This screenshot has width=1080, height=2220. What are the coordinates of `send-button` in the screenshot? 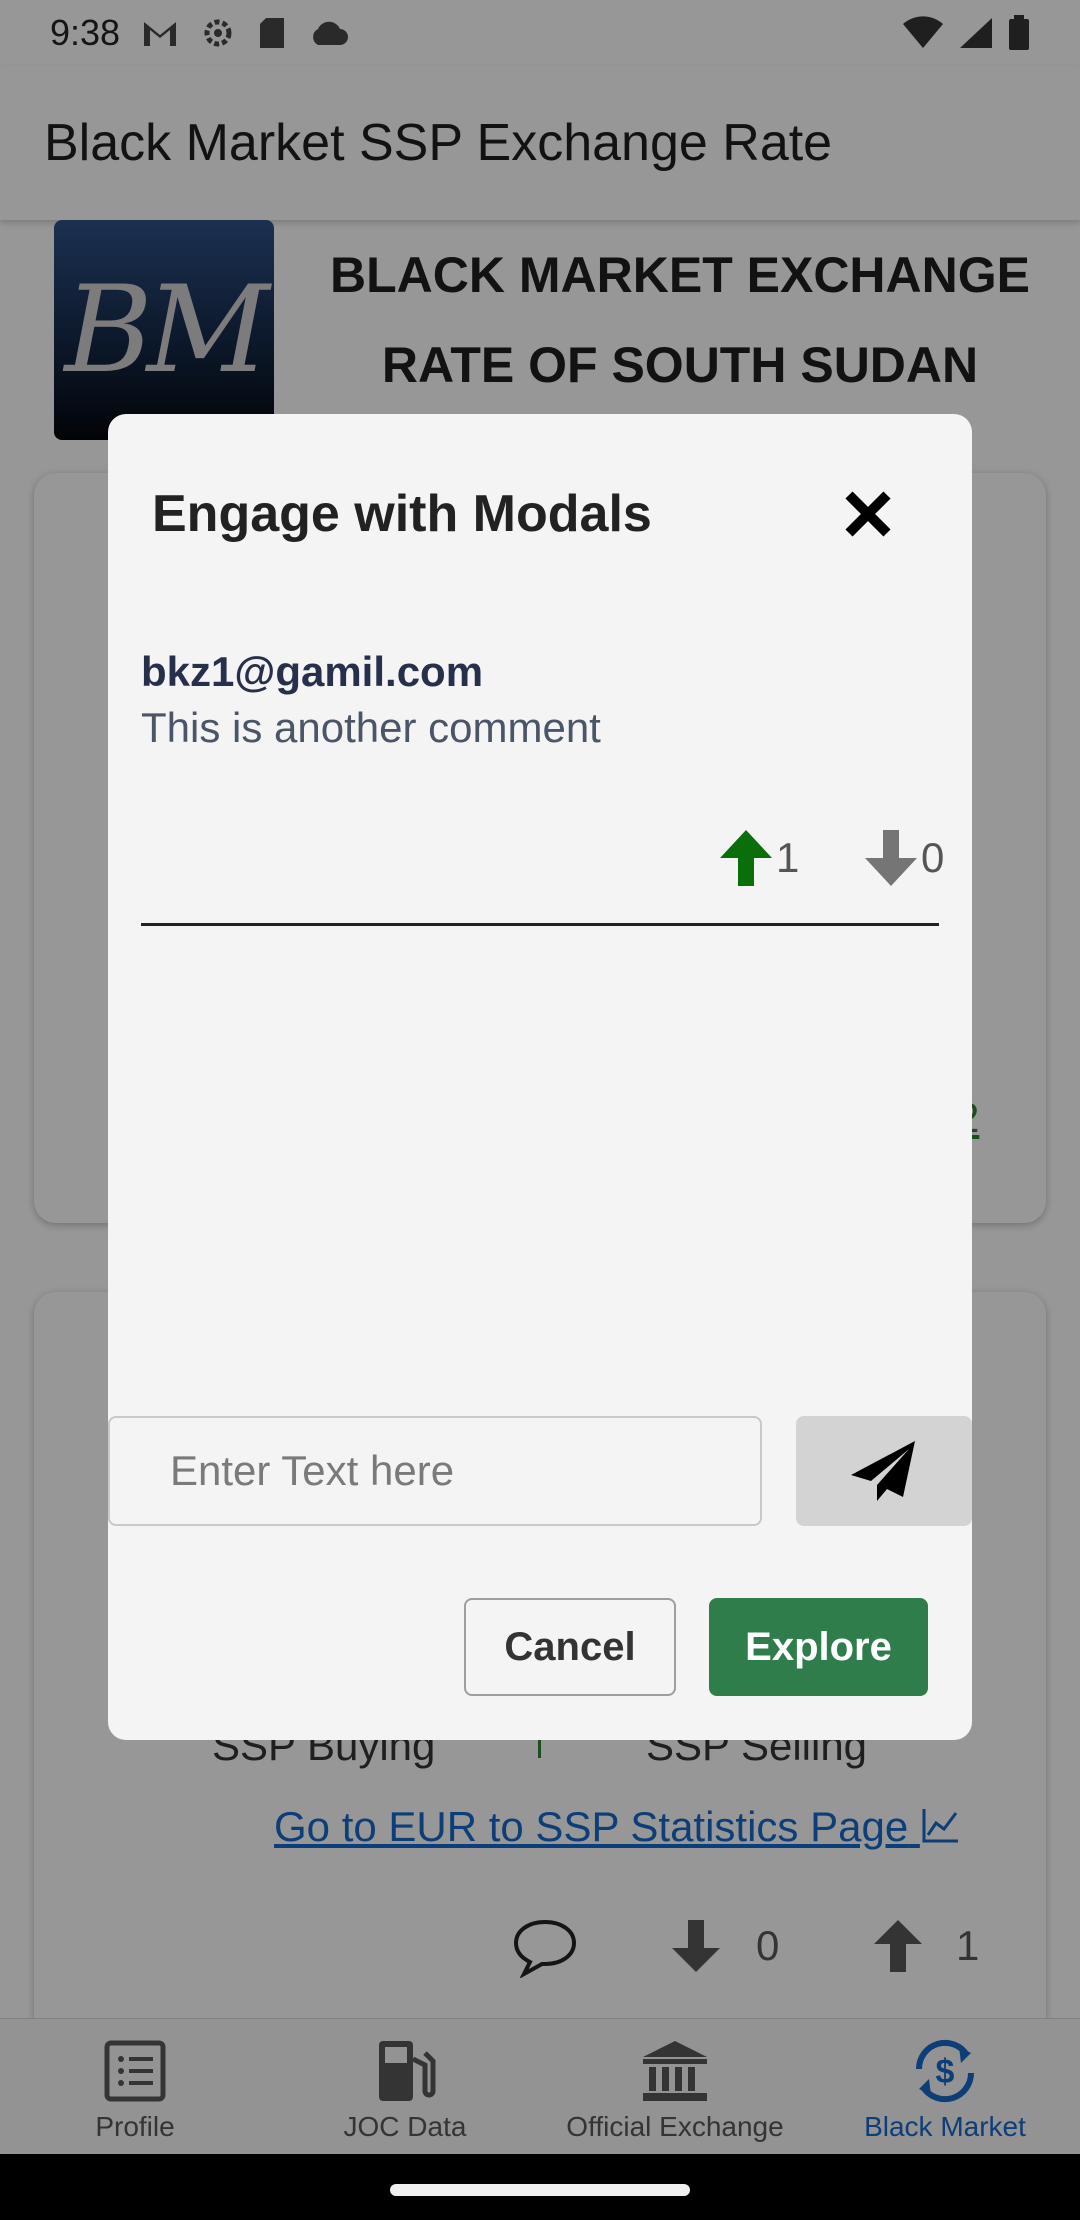 It's located at (884, 1471).